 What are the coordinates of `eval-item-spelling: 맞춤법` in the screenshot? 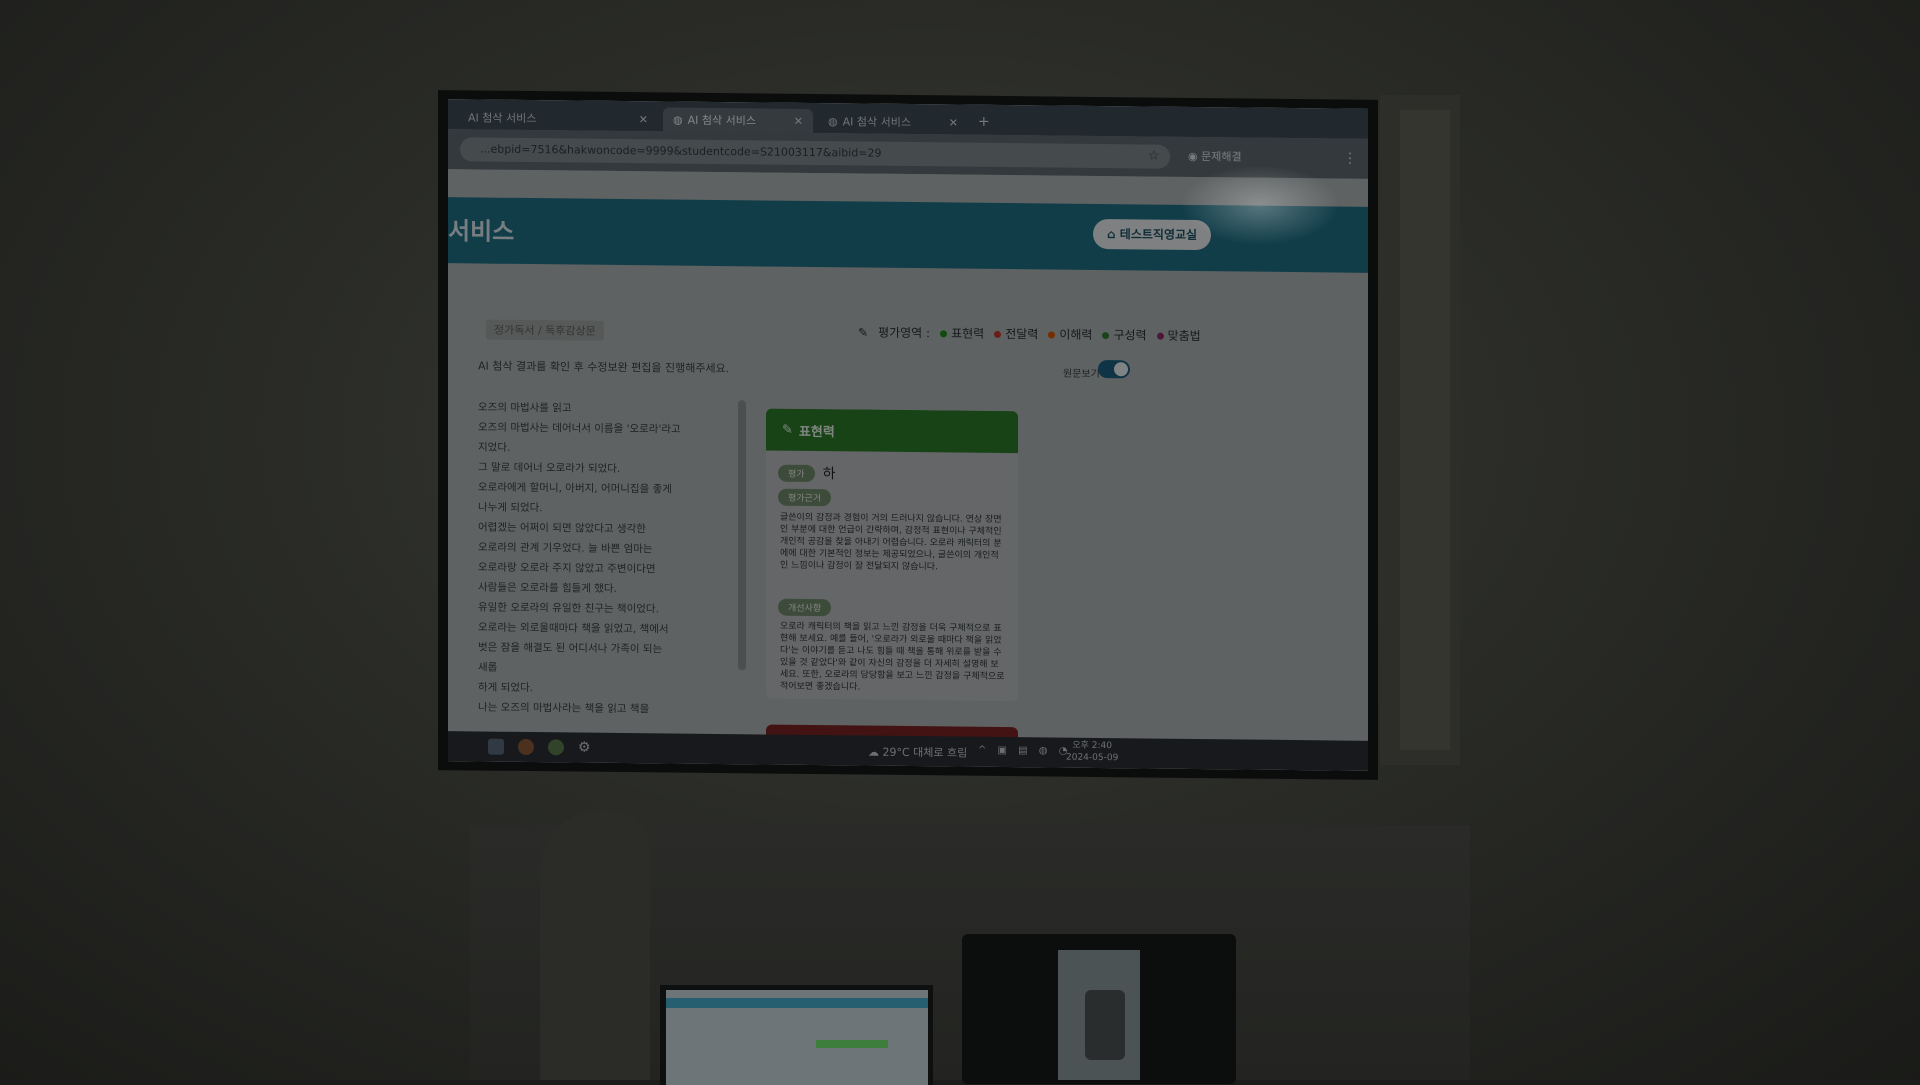 It's located at (1178, 335).